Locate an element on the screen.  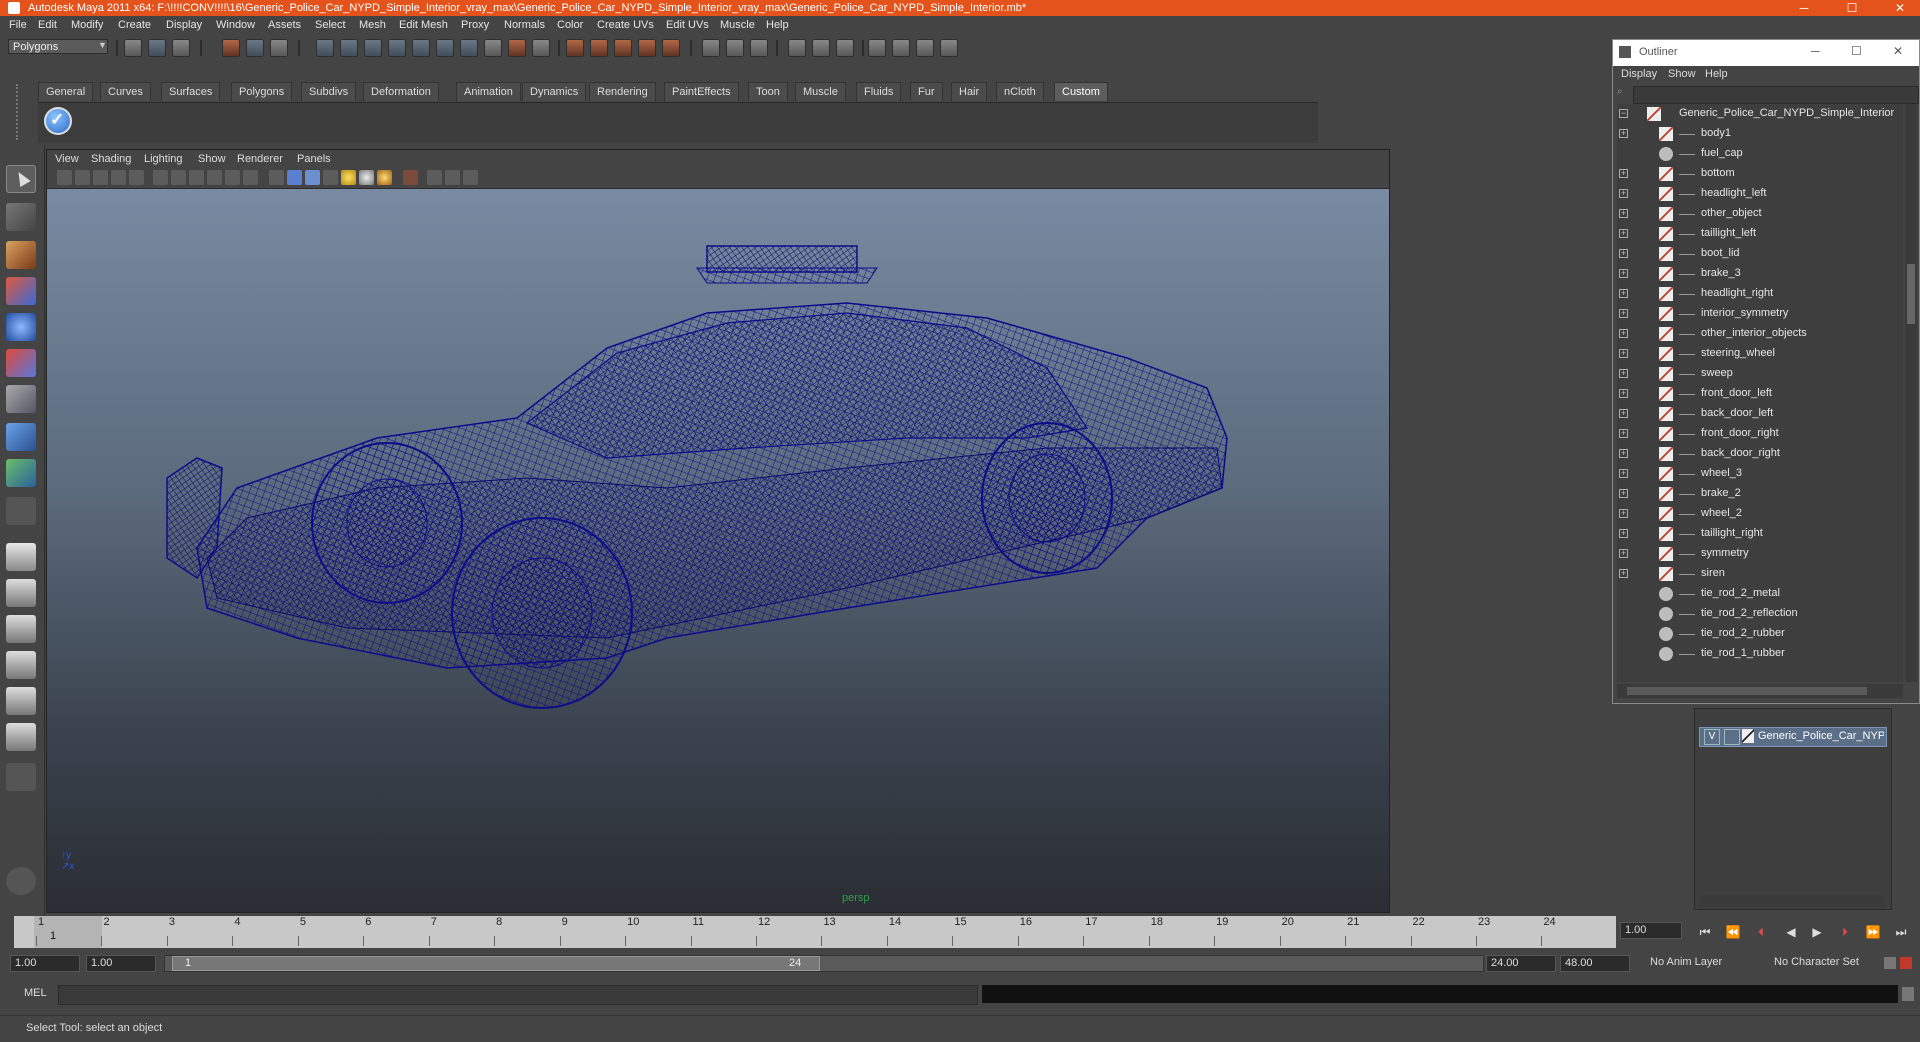
snap-to-point-icon is located at coordinates (623, 48).